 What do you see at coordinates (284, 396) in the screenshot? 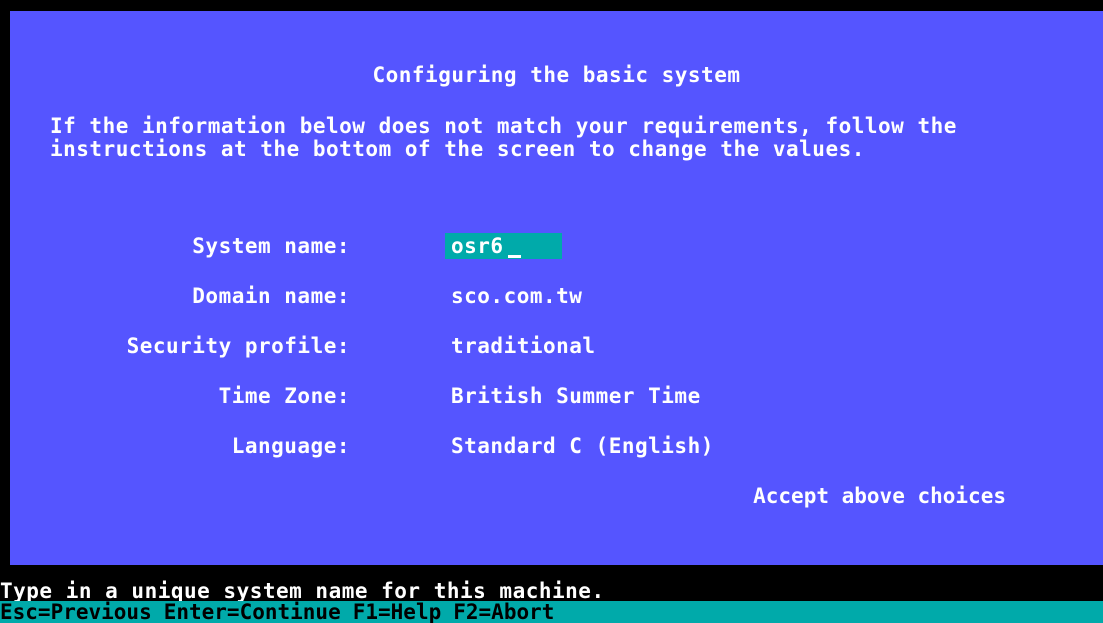
I see `time-zone-label: Time Zone:` at bounding box center [284, 396].